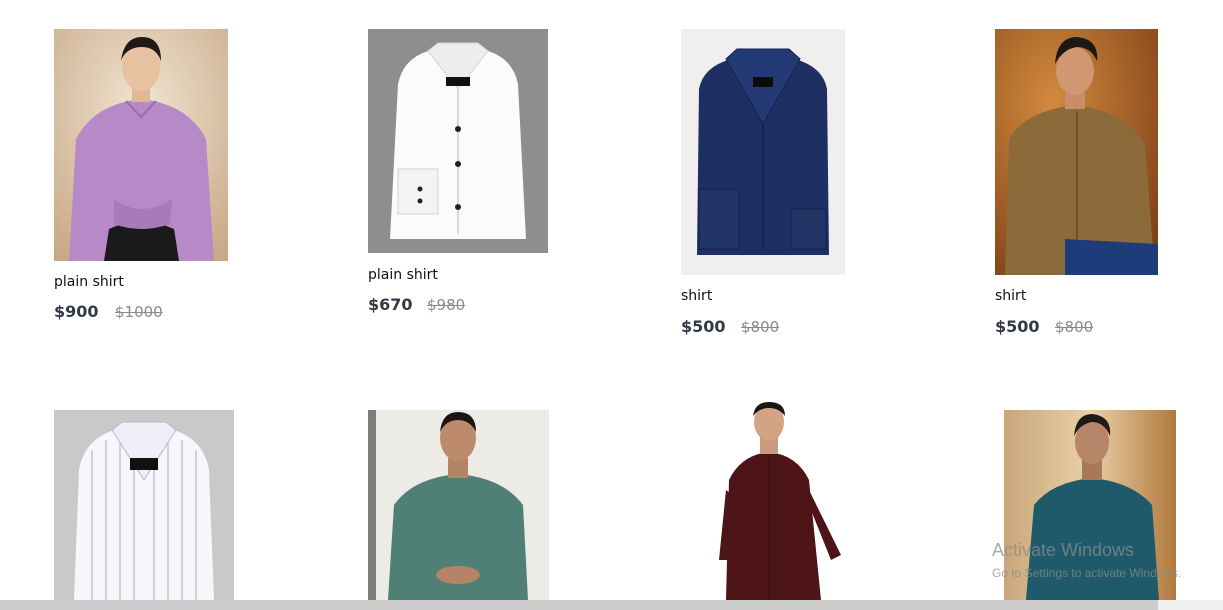  I want to click on product-image-white-shirt, so click(458, 141).